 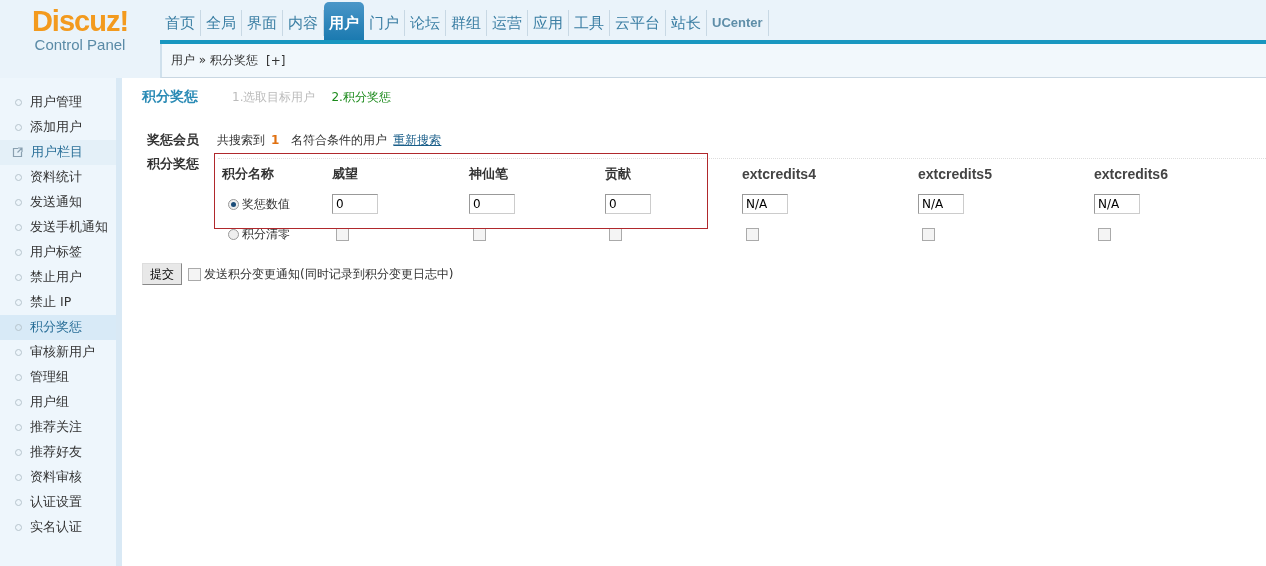 What do you see at coordinates (339, 140) in the screenshot?
I see `result-text: 名符合条件的用户` at bounding box center [339, 140].